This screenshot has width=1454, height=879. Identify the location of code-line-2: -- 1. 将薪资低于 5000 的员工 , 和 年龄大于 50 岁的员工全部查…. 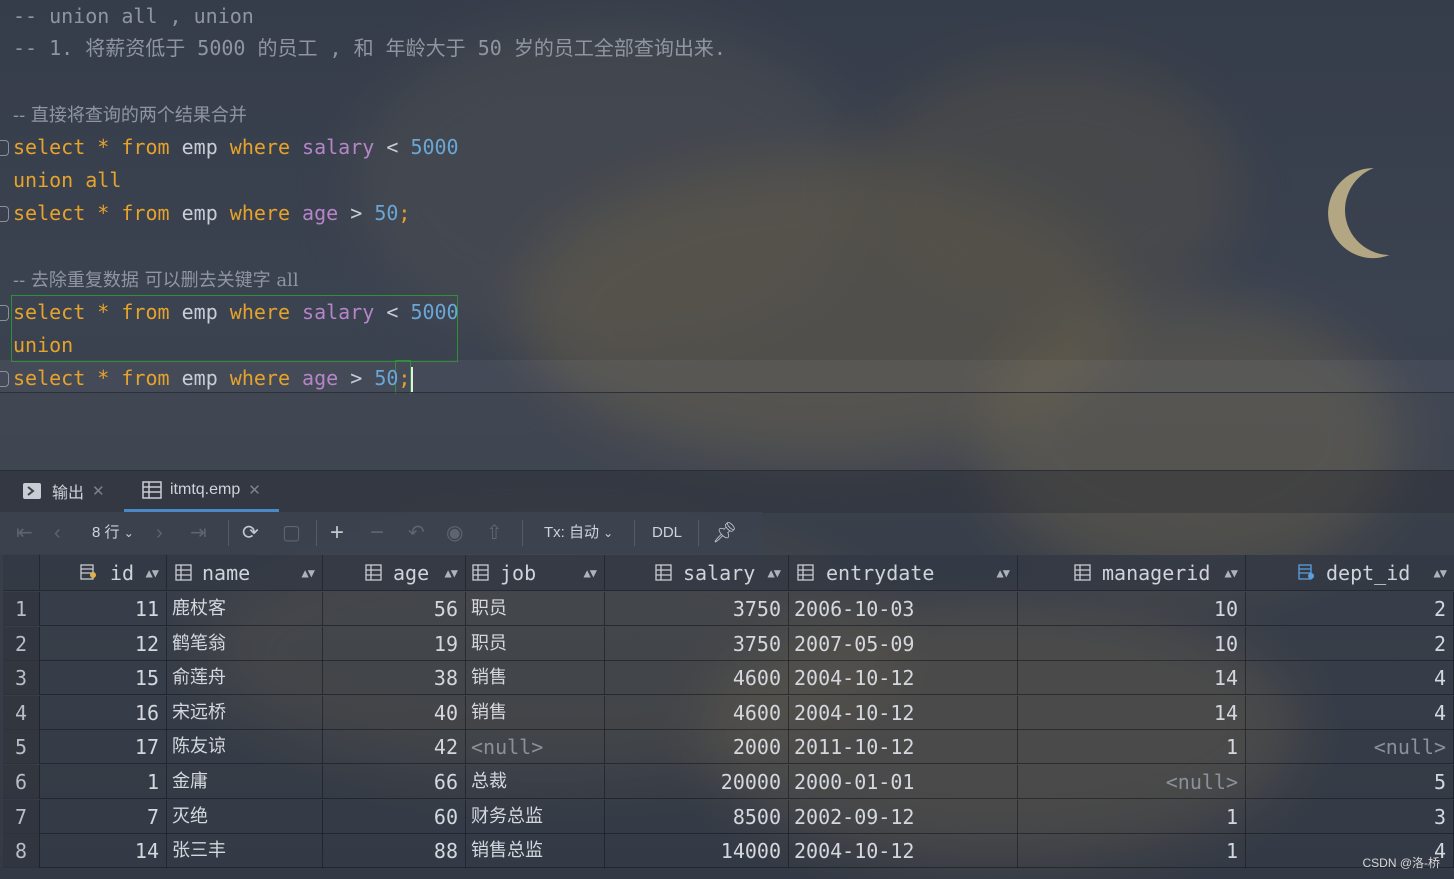
(369, 48).